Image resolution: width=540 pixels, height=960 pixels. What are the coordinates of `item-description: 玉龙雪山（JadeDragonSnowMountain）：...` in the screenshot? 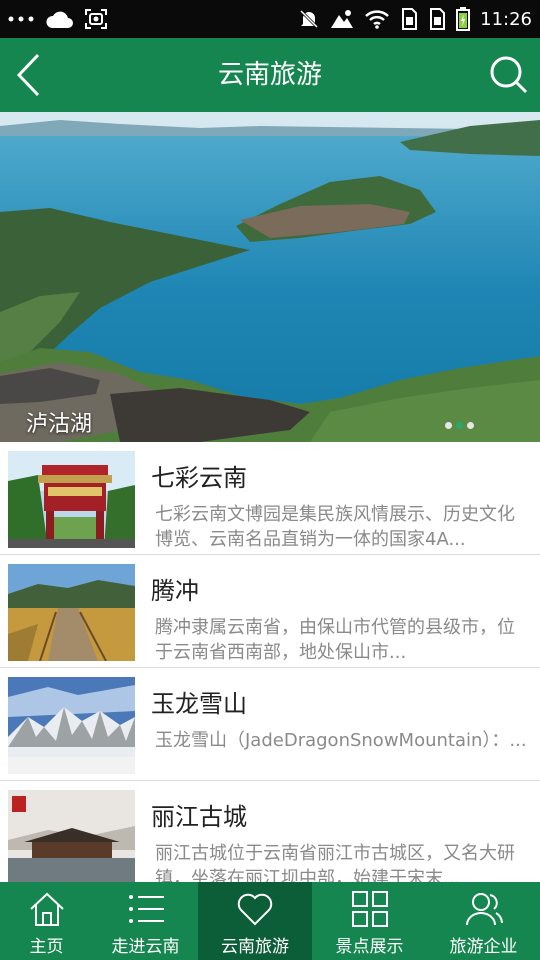 It's located at (341, 740).